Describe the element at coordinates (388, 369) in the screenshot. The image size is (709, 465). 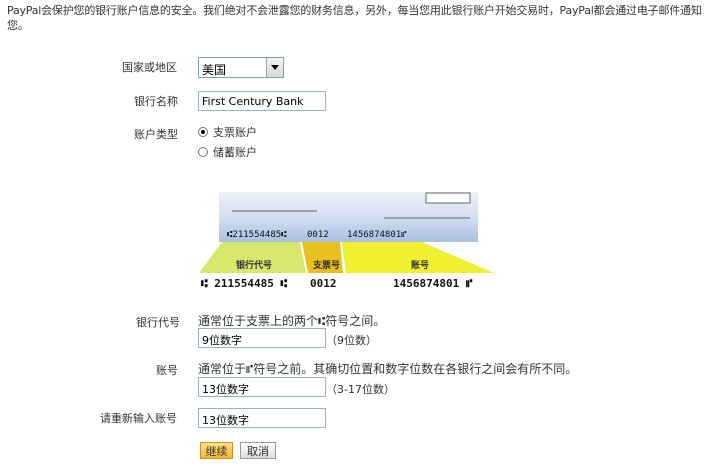
I see `account-hint: 通常位于⑈符号之前。其确切位置和数字位数在各银行之间会有所不同。` at that location.